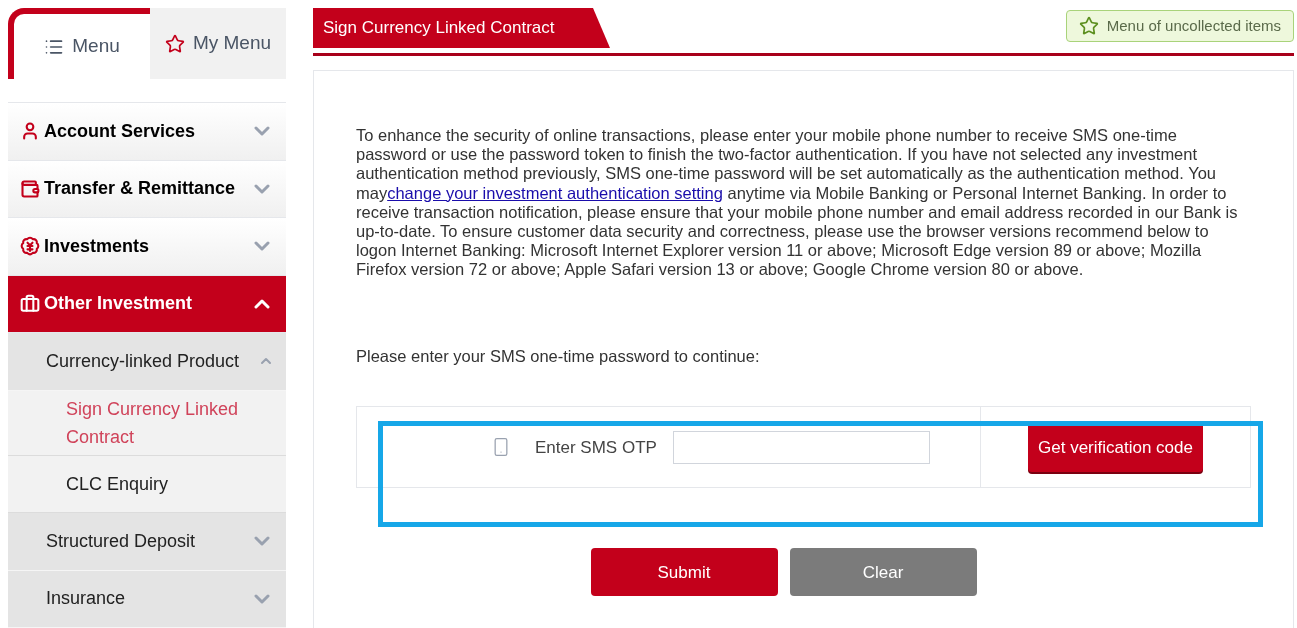 Image resolution: width=1297 pixels, height=628 pixels. What do you see at coordinates (555, 192) in the screenshot?
I see `settings-link: change your investment authentication setting` at bounding box center [555, 192].